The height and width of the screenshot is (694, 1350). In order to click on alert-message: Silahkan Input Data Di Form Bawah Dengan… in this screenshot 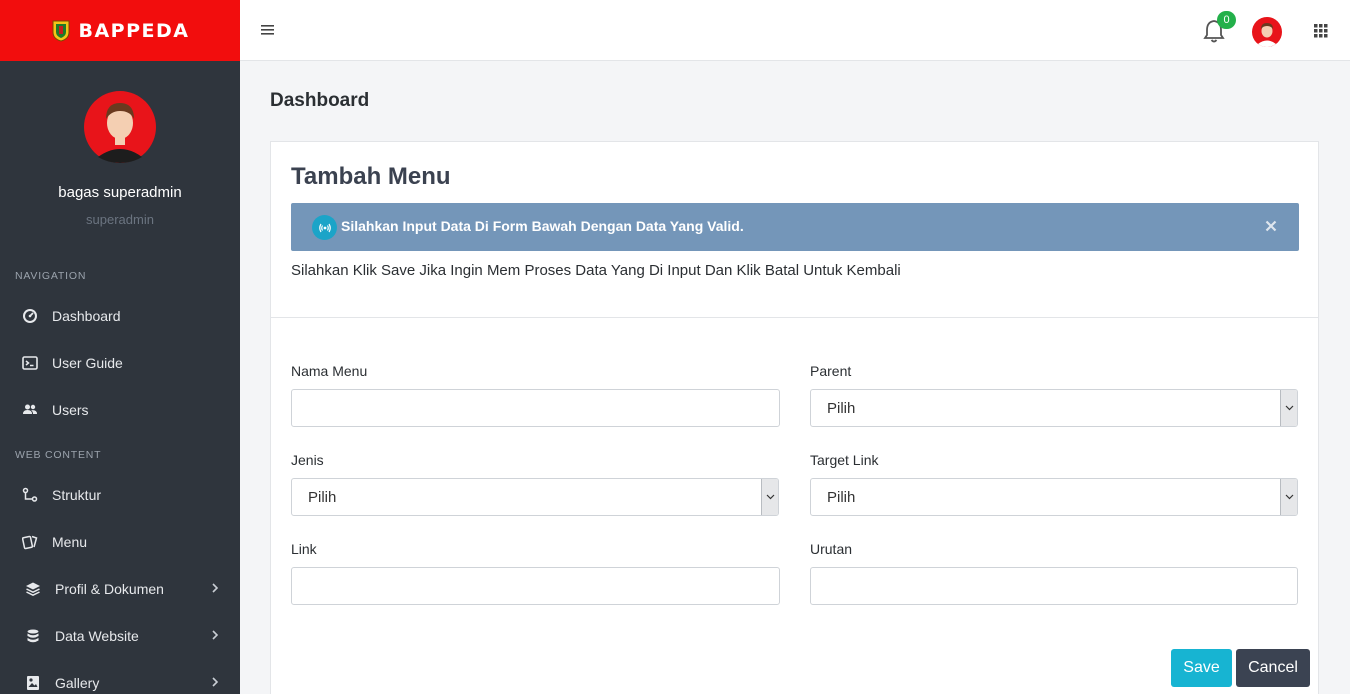, I will do `click(542, 226)`.